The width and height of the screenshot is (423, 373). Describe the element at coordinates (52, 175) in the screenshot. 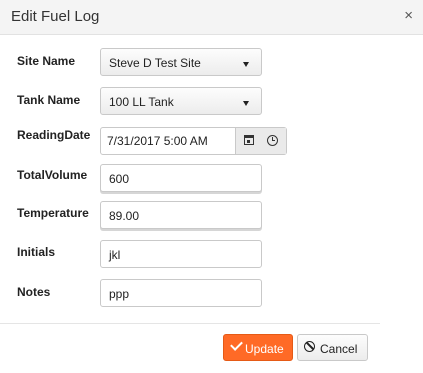

I see `total-volume-label: TotalVolume` at that location.